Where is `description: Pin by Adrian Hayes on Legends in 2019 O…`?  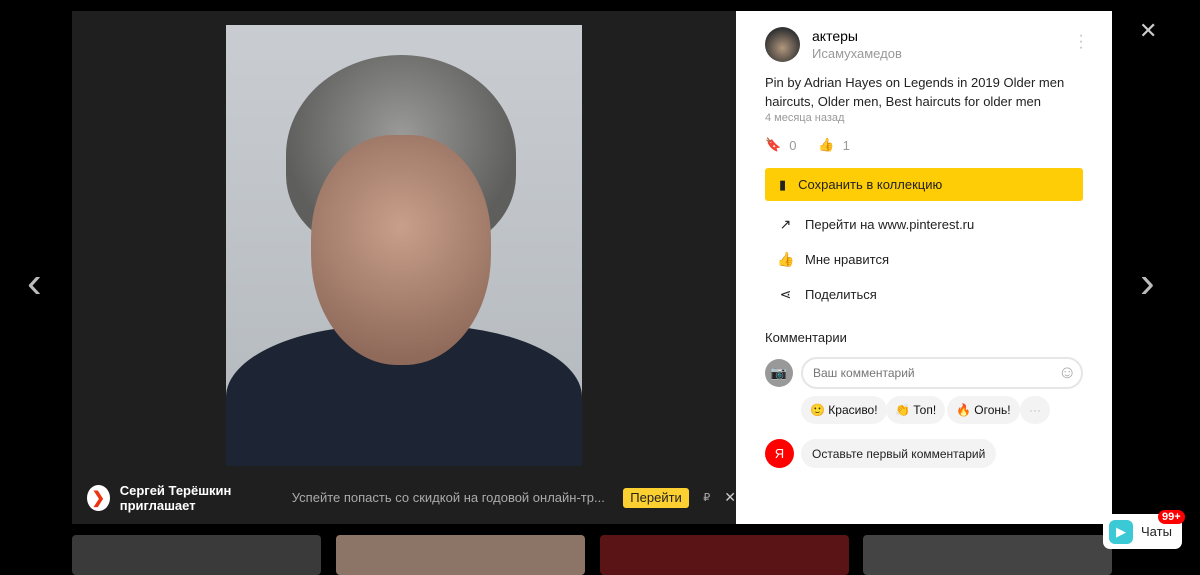
description: Pin by Adrian Hayes on Legends in 2019 O… is located at coordinates (915, 92).